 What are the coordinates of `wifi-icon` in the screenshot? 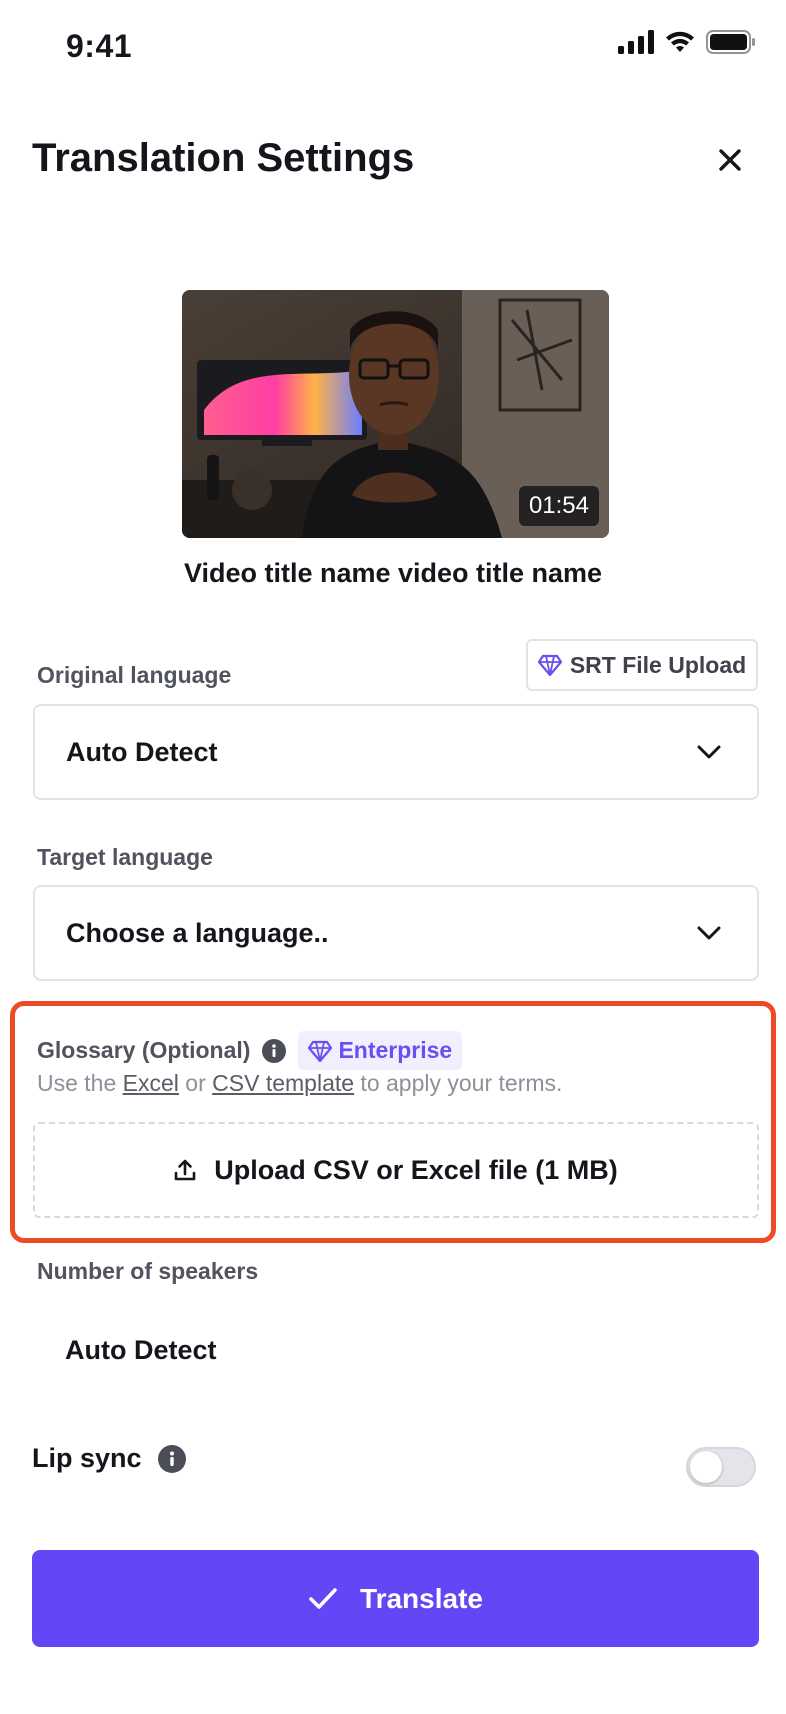 It's located at (680, 41).